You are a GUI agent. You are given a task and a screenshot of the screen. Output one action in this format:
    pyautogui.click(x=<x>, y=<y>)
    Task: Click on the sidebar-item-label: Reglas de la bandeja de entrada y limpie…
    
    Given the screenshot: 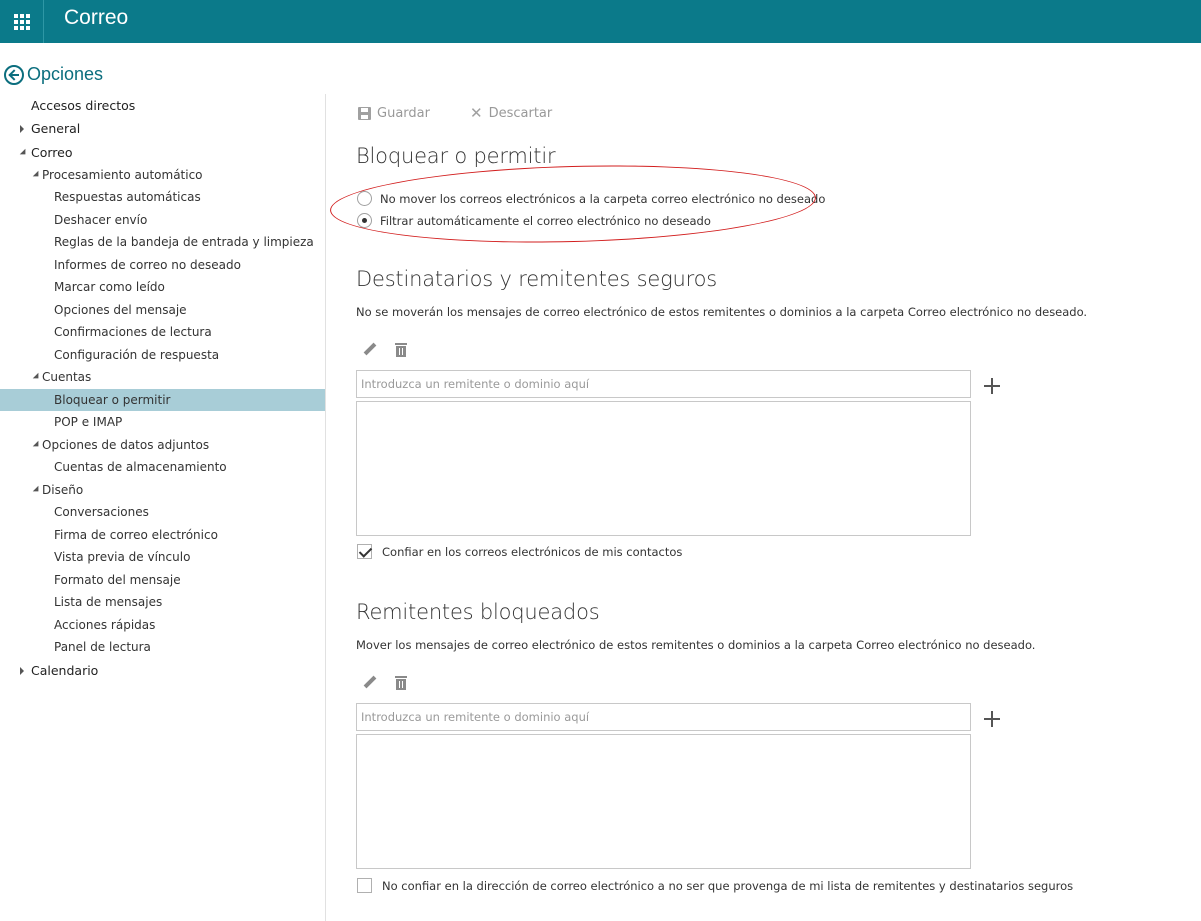 What is the action you would take?
    pyautogui.click(x=184, y=242)
    